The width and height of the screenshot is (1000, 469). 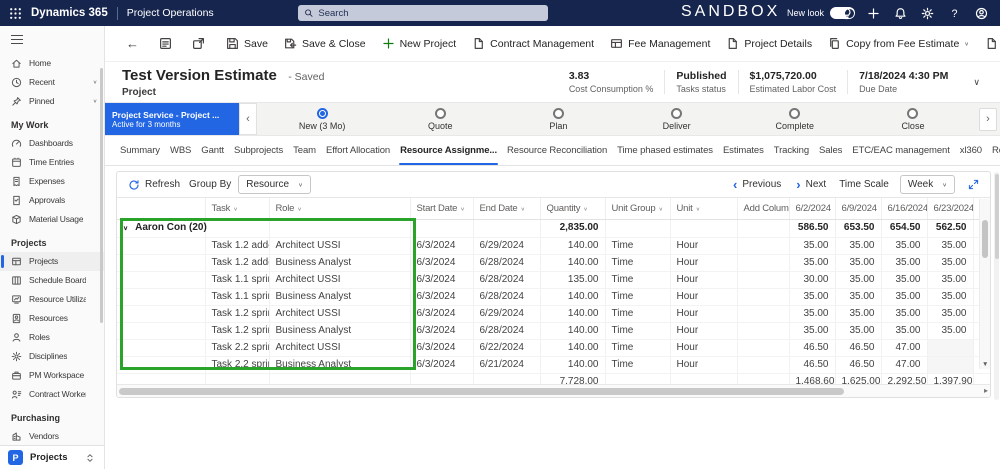 I want to click on week-cell: 47.00, so click(x=904, y=348).